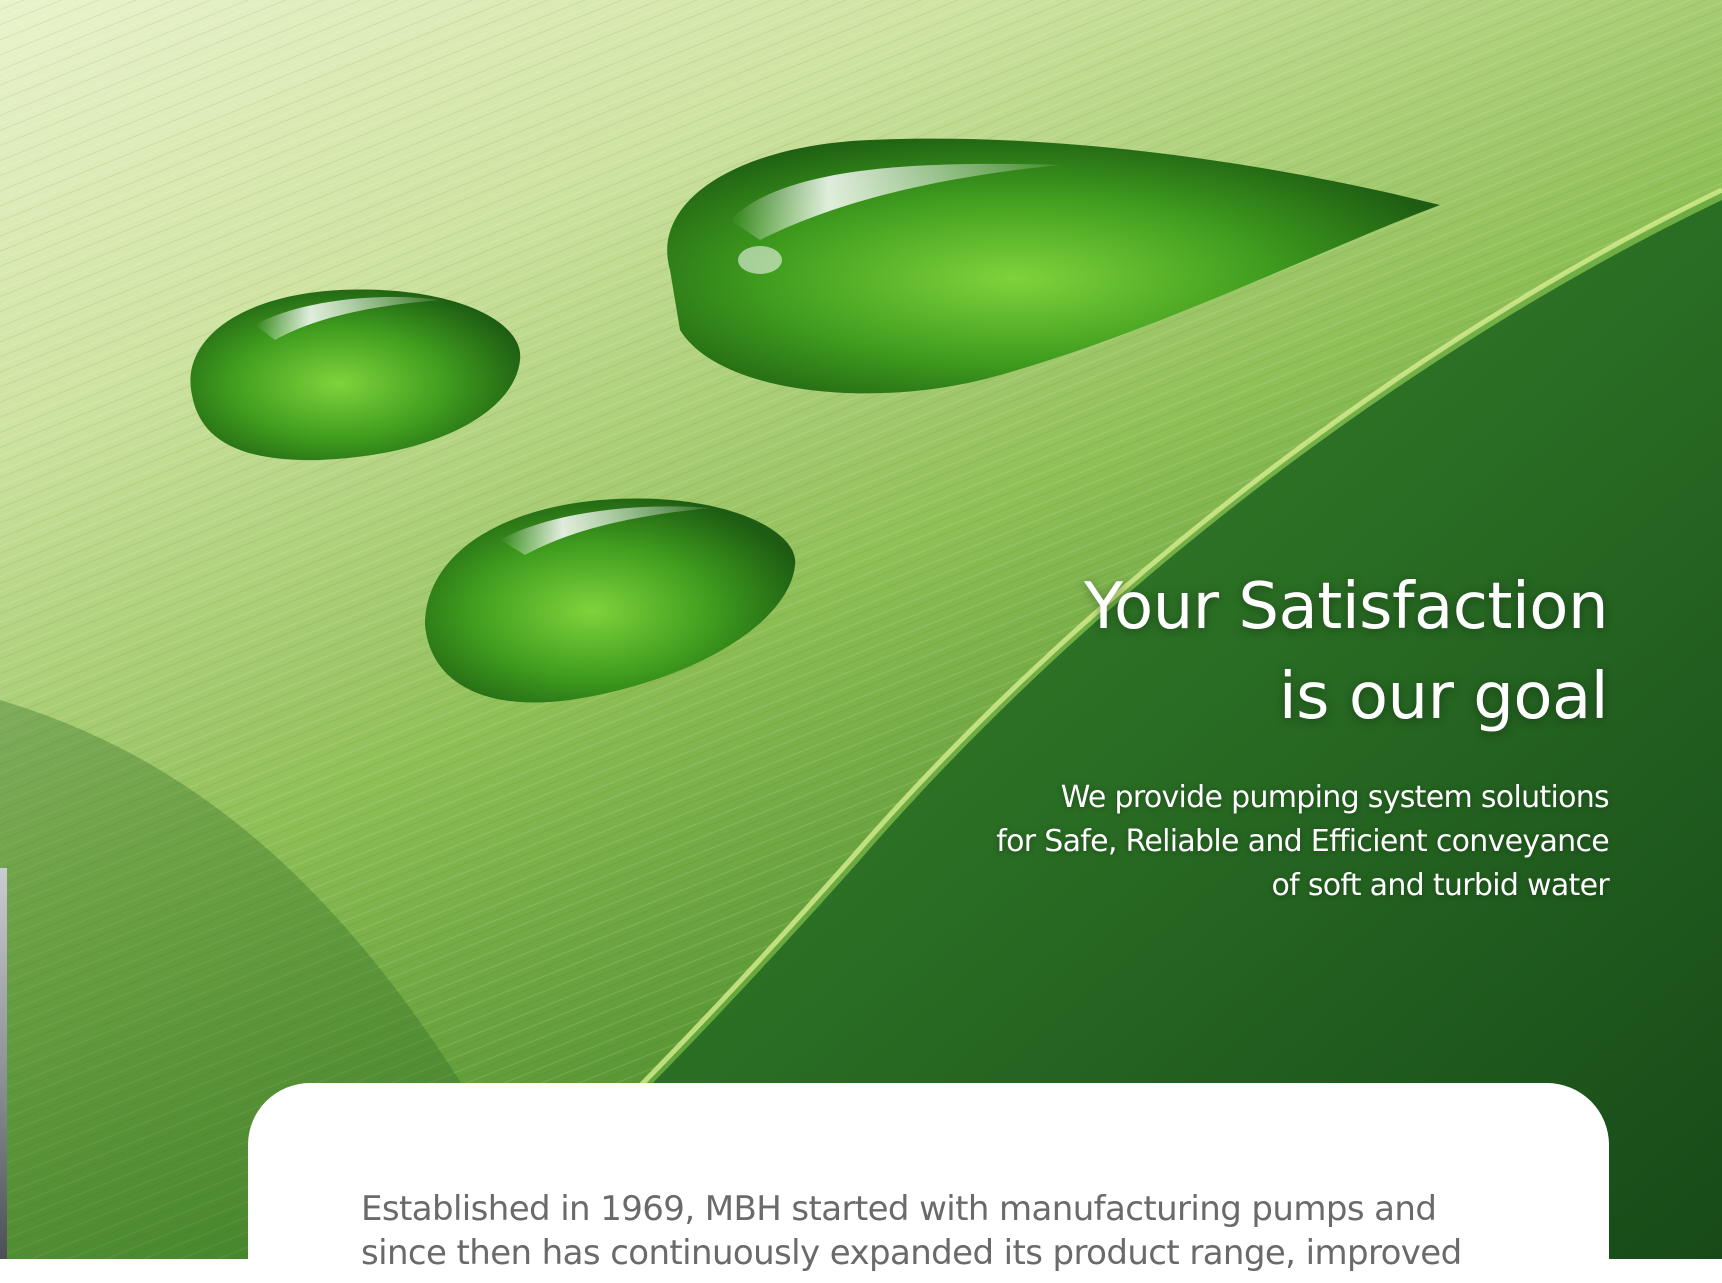 This screenshot has width=1722, height=1283. What do you see at coordinates (1346, 607) in the screenshot?
I see `headline-line-1: Your Satisfaction` at bounding box center [1346, 607].